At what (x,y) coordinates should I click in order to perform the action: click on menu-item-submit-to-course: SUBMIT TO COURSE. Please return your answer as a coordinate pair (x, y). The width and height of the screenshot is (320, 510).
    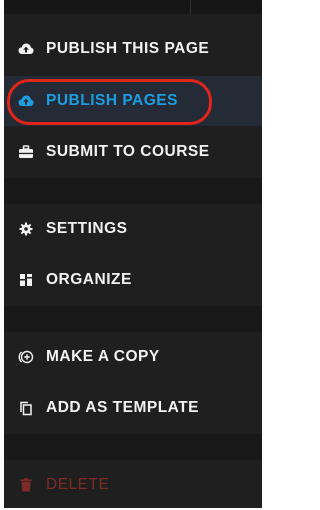
    Looking at the image, I should click on (133, 152).